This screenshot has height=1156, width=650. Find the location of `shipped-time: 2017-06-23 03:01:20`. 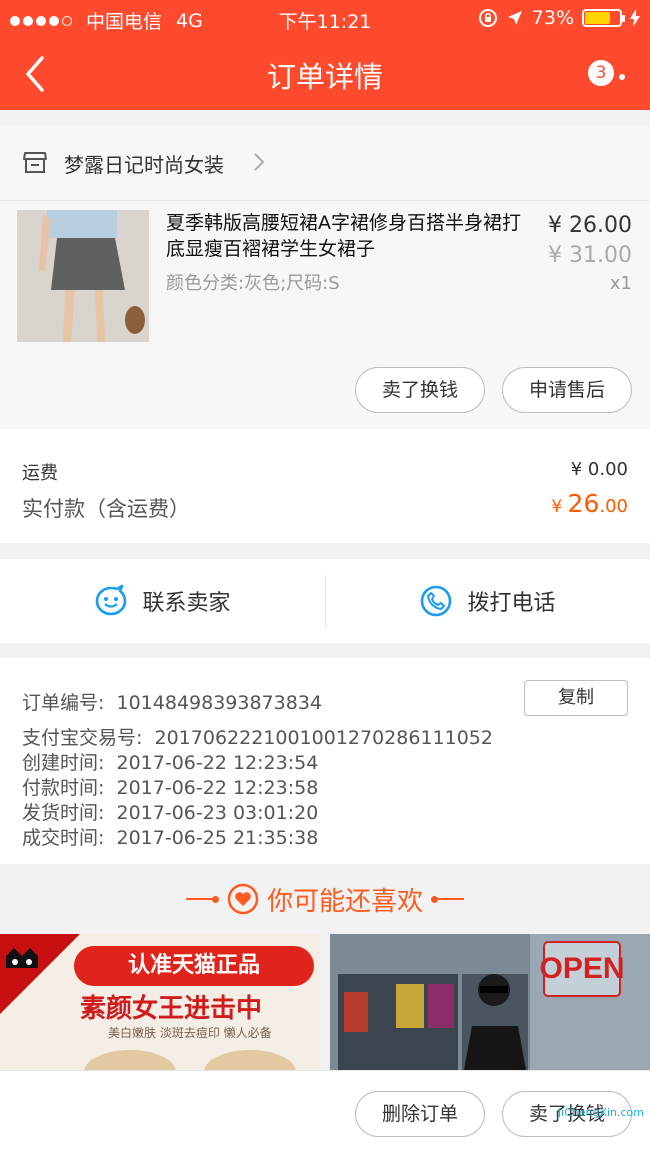

shipped-time: 2017-06-23 03:01:20 is located at coordinates (217, 813).